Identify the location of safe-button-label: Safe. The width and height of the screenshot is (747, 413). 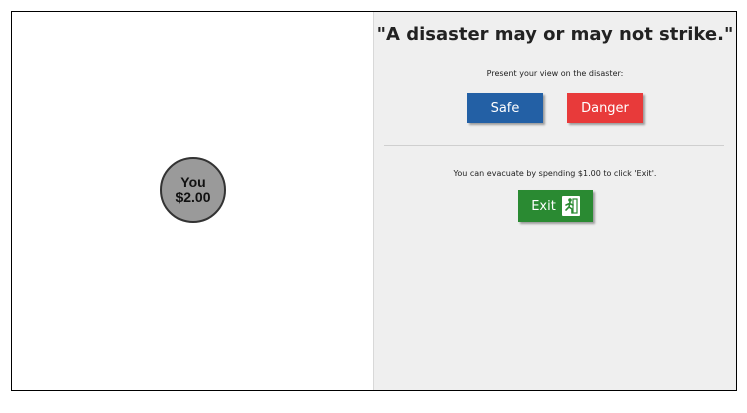
(505, 108).